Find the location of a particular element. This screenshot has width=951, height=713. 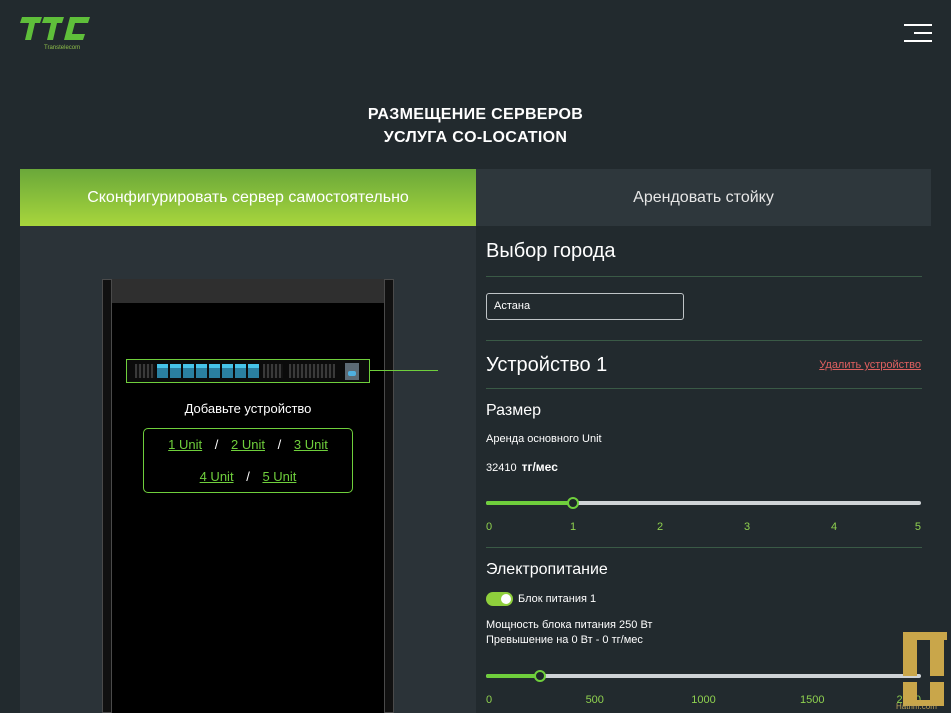

rack-post-right is located at coordinates (389, 496).